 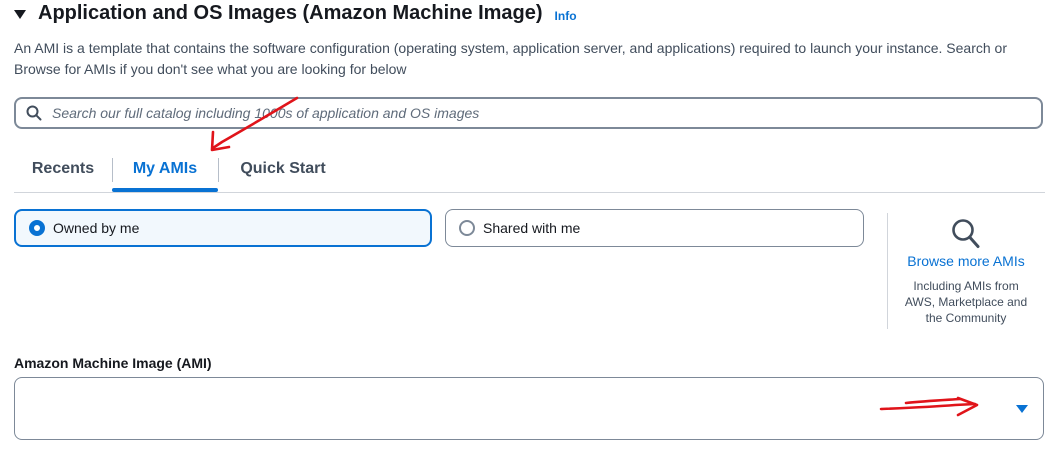 I want to click on owned-by-me-option: Owned by me, so click(x=223, y=228).